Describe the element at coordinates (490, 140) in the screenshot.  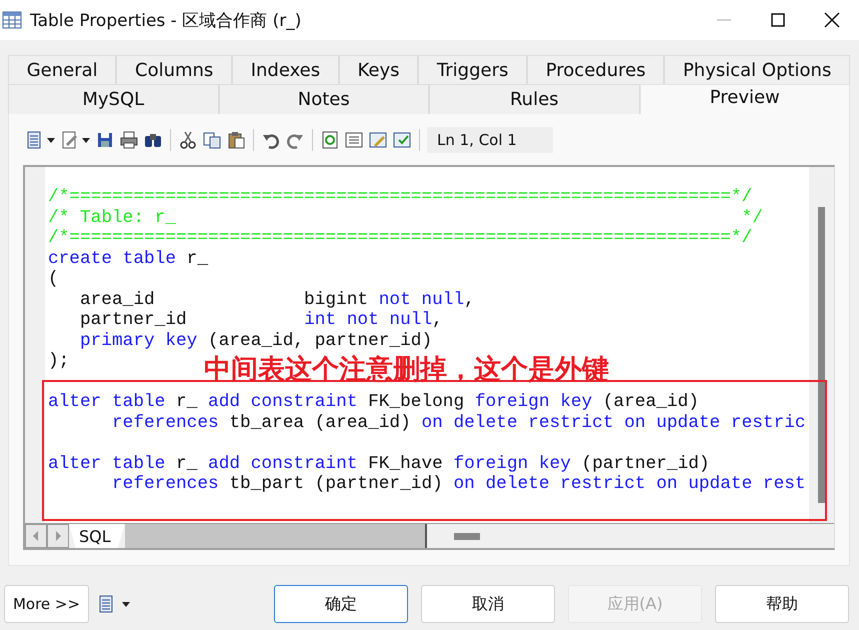
I see `cursor-position: Ln 1, Col 1` at that location.